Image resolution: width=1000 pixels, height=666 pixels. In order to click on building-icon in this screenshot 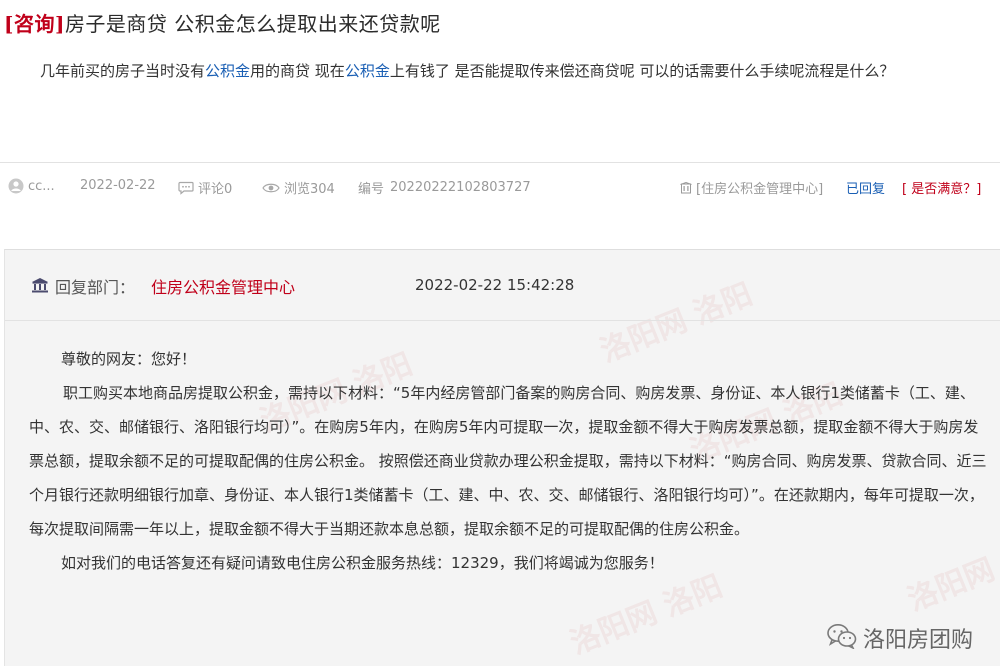, I will do `click(686, 187)`.